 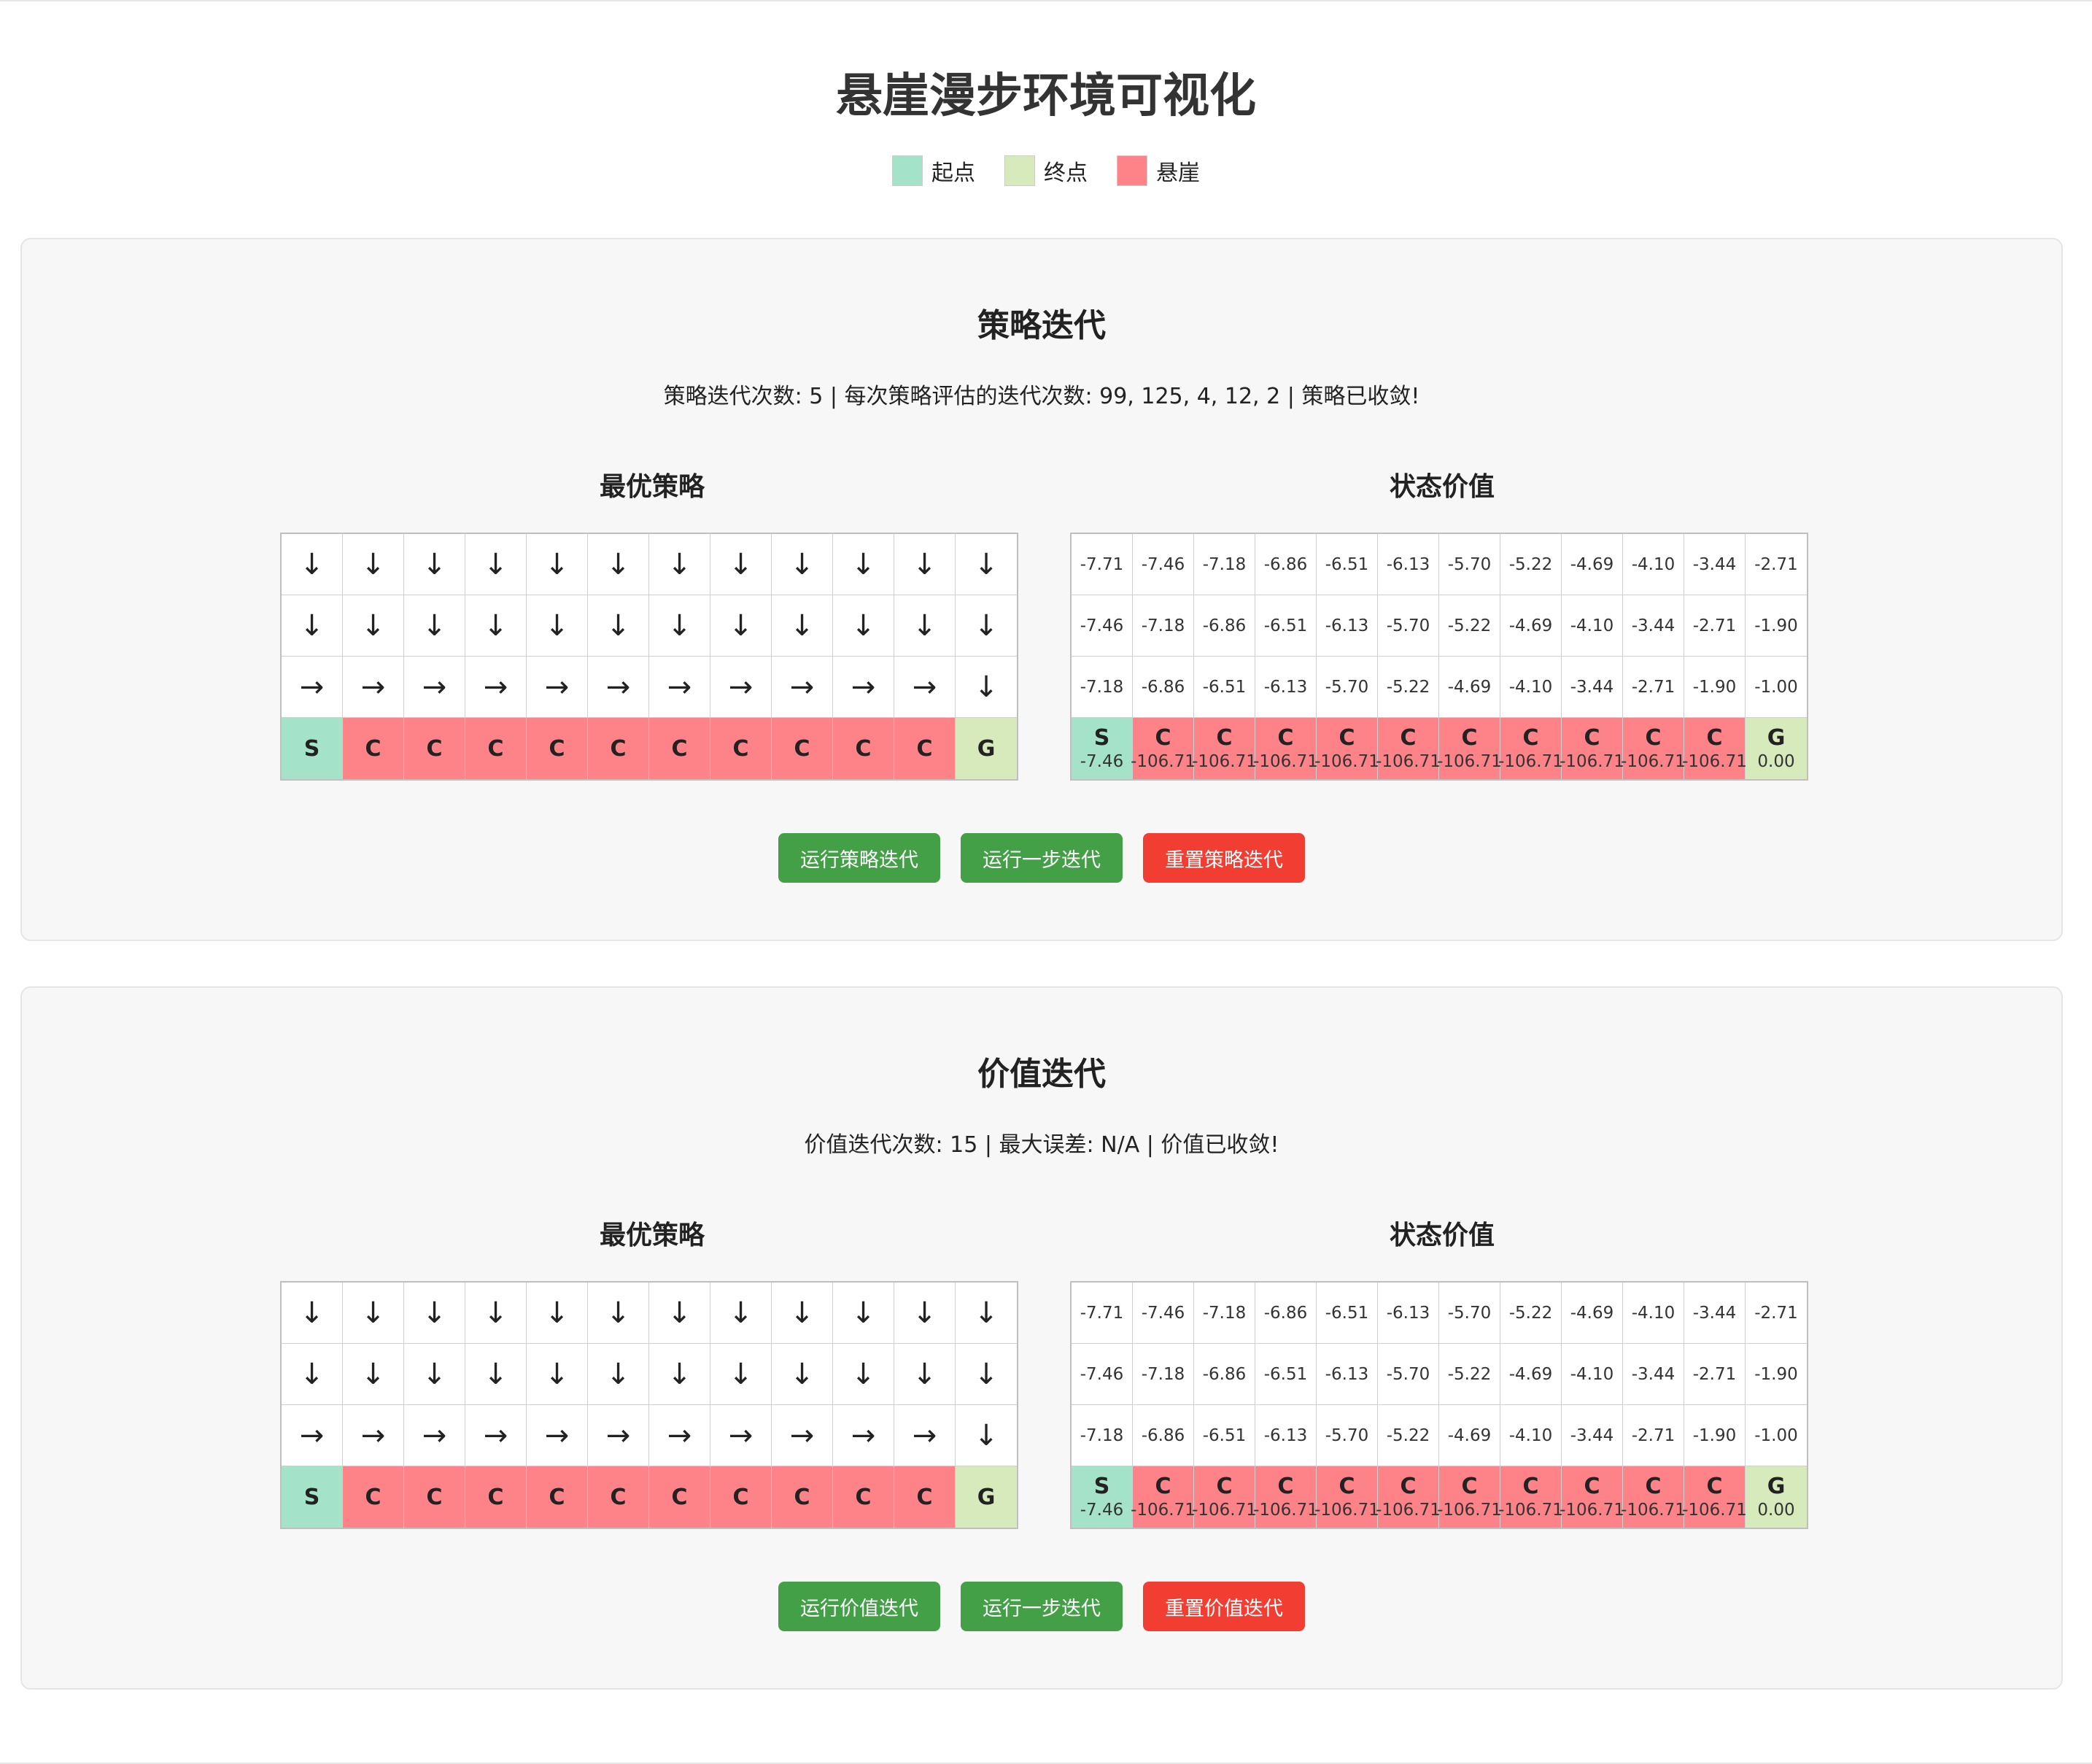 What do you see at coordinates (859, 858) in the screenshot?
I see `run-policy-iteration-button: 运行策略迭代` at bounding box center [859, 858].